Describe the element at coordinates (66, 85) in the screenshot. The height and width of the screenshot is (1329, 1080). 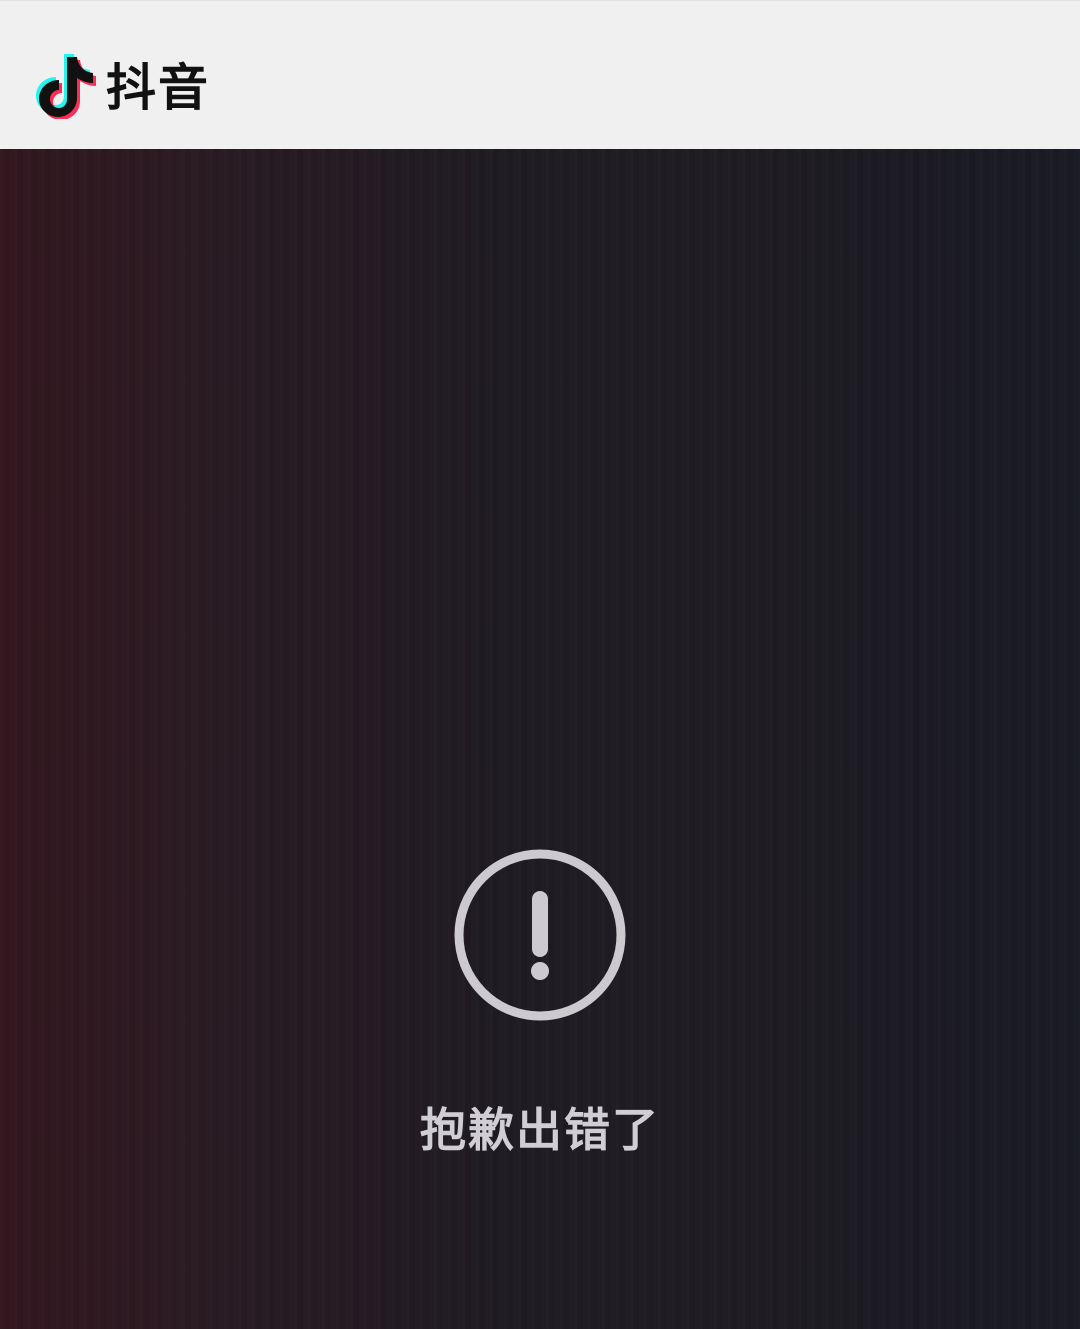
I see `douyin-note-icon` at that location.